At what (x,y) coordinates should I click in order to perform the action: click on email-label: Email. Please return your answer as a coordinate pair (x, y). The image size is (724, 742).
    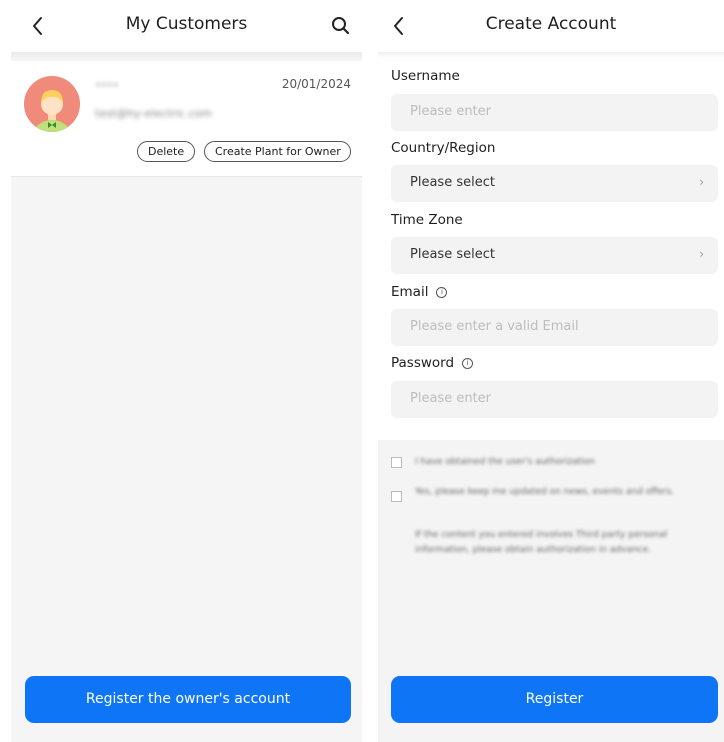
    Looking at the image, I should click on (410, 292).